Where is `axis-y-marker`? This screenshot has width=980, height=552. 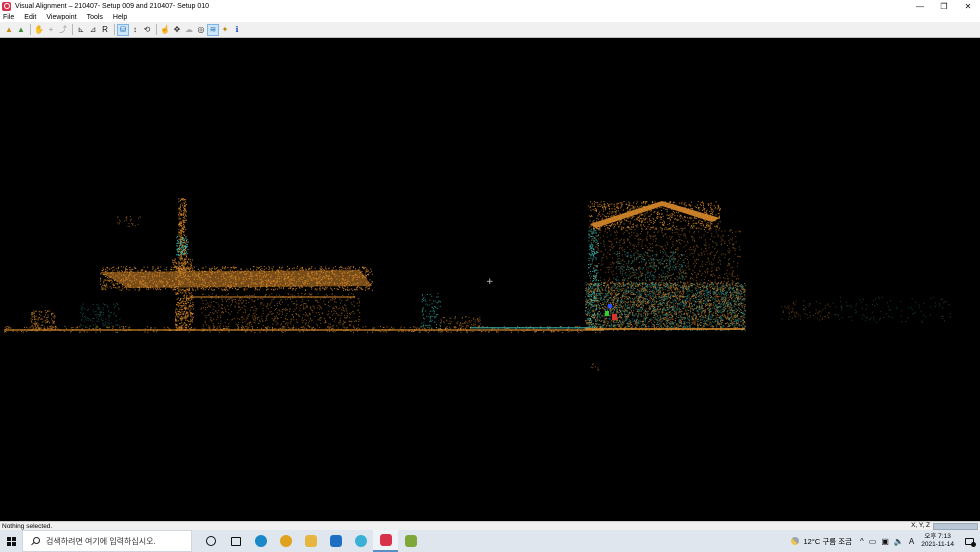
axis-y-marker is located at coordinates (607, 313).